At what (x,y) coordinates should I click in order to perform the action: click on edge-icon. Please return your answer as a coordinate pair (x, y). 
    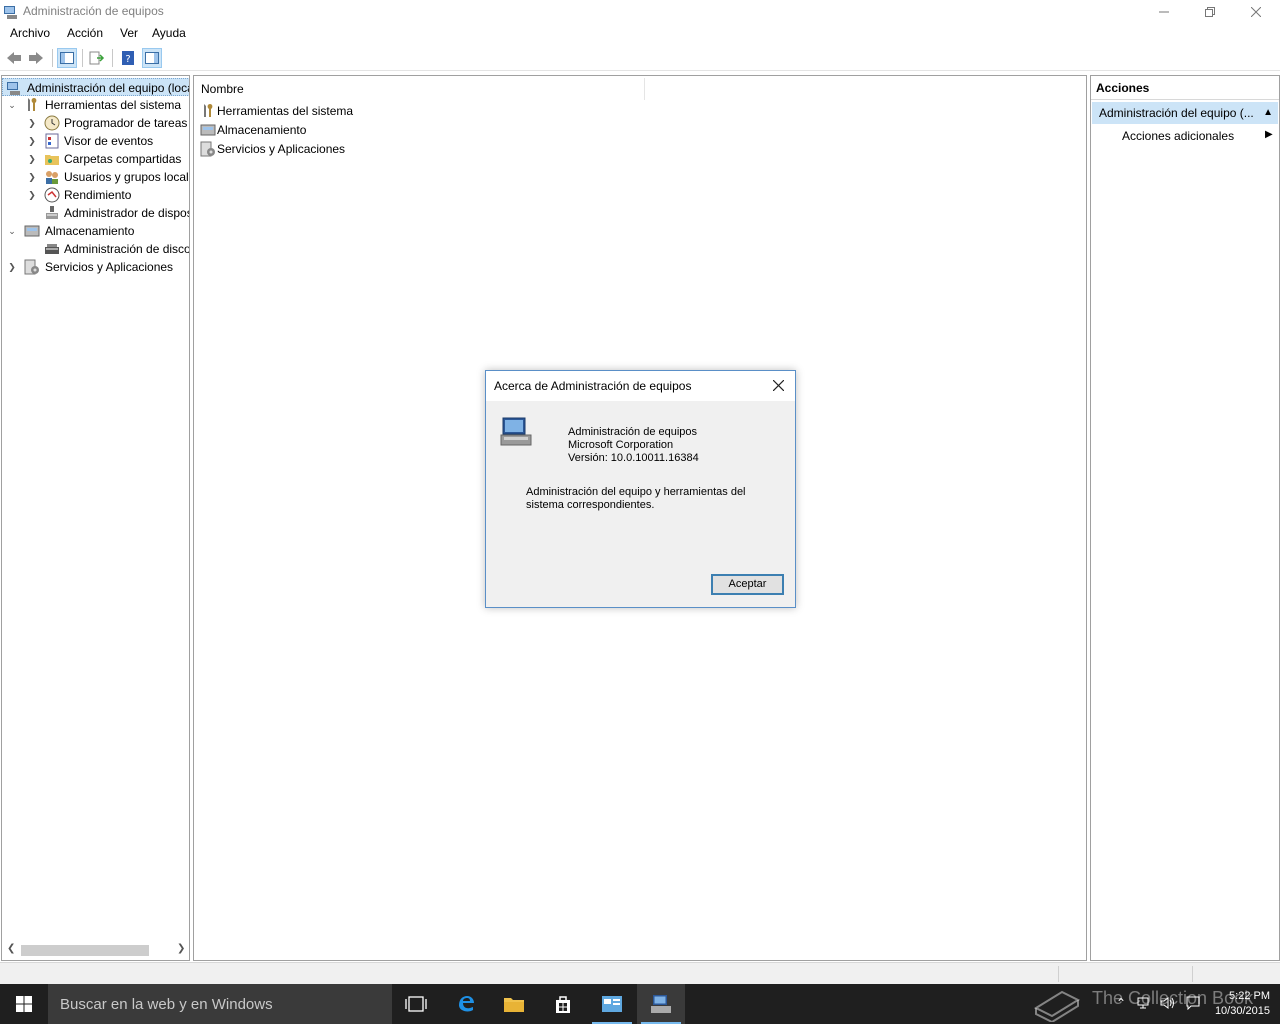
    Looking at the image, I should click on (466, 1004).